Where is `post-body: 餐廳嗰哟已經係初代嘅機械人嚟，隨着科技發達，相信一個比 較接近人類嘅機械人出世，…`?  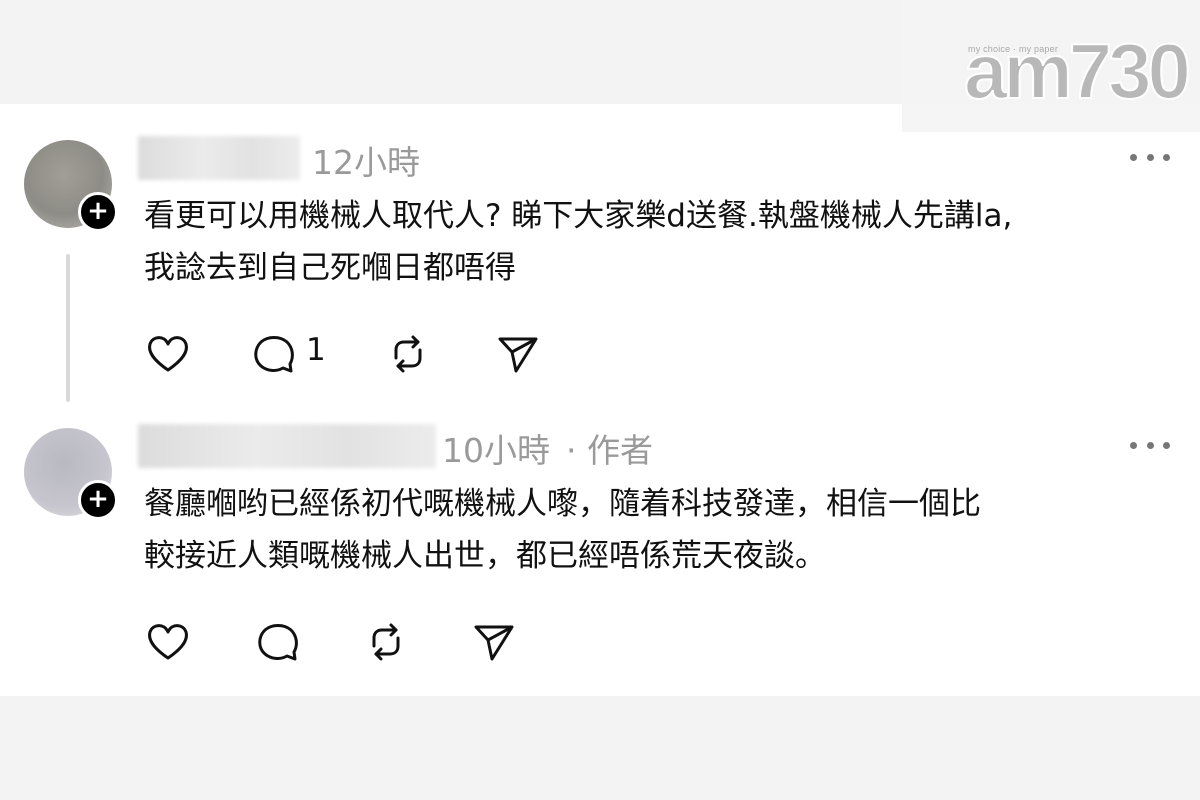
post-body: 餐廳嗰哟已經係初代嘅機械人嚟，隨着科技發達，相信一個比 較接近人類嘅機械人出世，… is located at coordinates (659, 530).